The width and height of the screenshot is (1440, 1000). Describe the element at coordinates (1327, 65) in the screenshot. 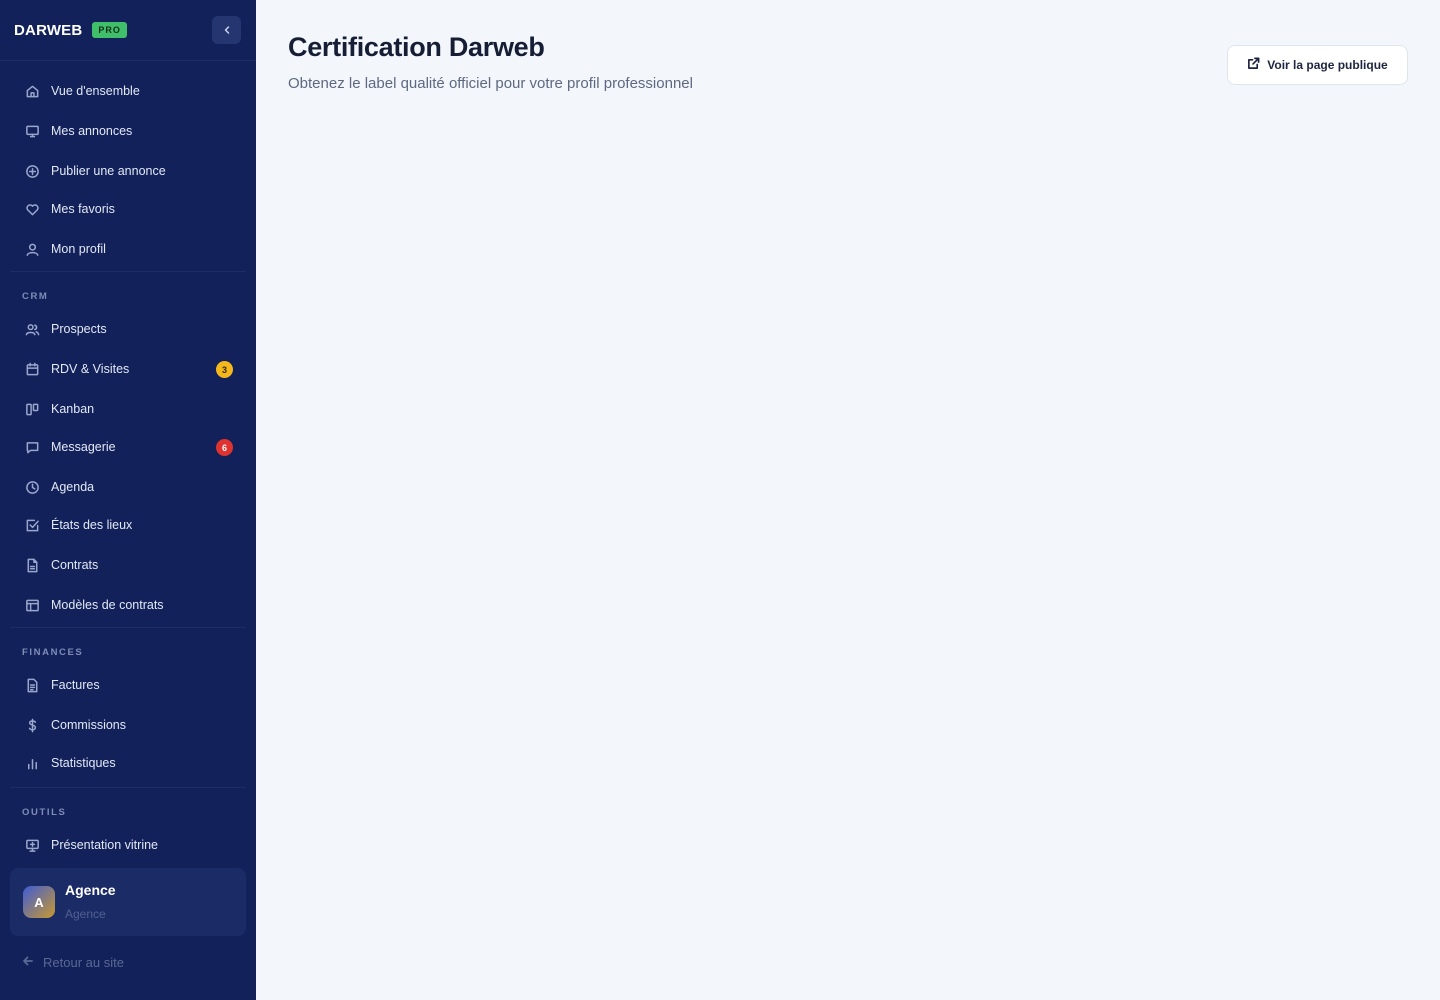

I see `view-public-page-label: Voir la page publique` at that location.